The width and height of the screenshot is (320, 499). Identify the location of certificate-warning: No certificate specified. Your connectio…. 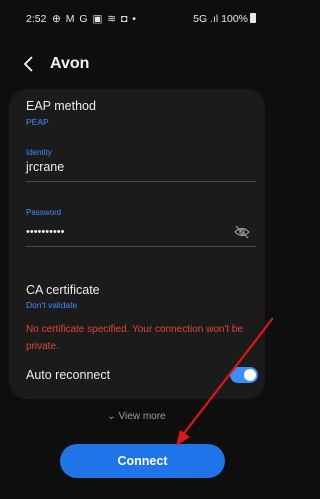
(135, 338).